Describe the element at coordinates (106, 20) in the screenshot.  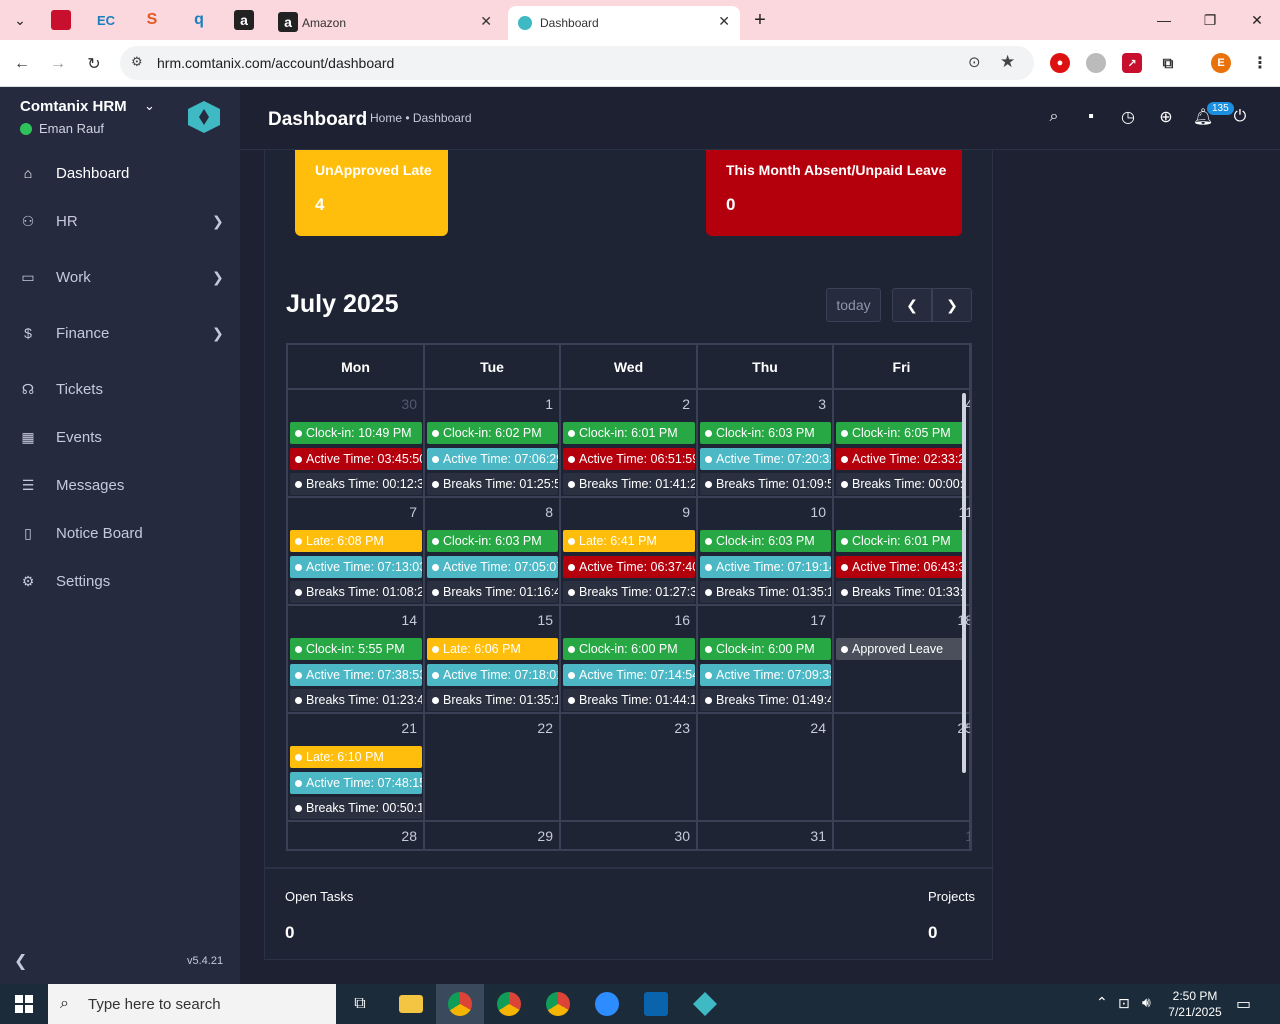
I see `pinned-tab-favicon: EC` at that location.